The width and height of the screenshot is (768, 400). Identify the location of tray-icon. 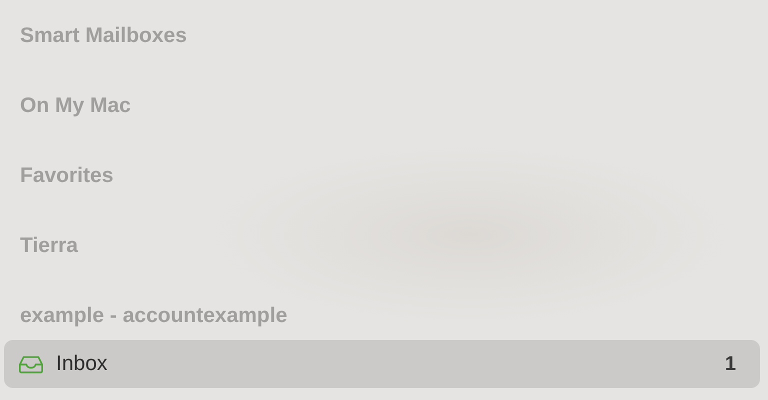
(31, 364).